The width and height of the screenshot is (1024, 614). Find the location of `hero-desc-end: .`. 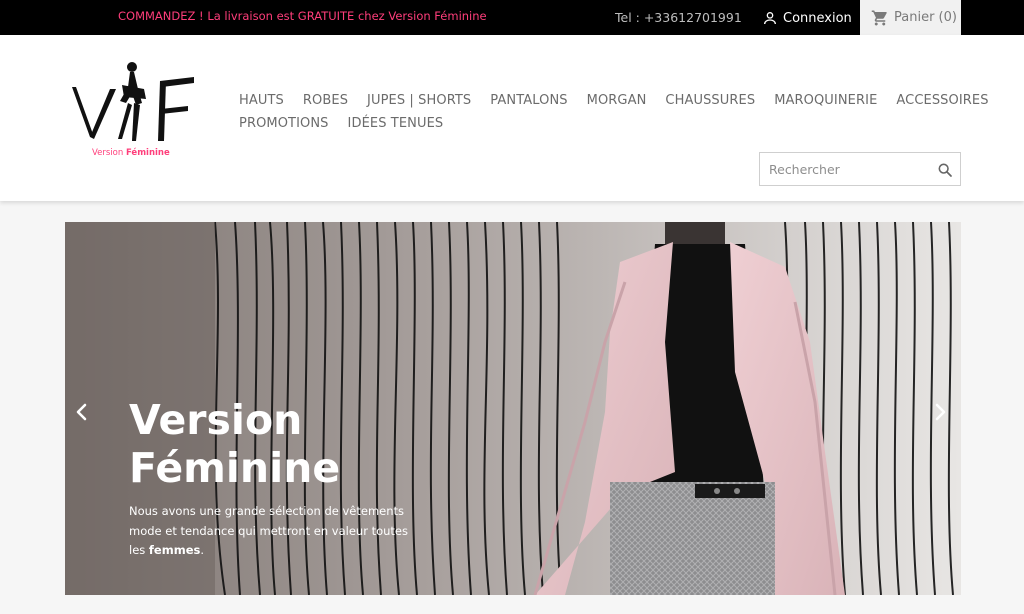

hero-desc-end: . is located at coordinates (202, 550).